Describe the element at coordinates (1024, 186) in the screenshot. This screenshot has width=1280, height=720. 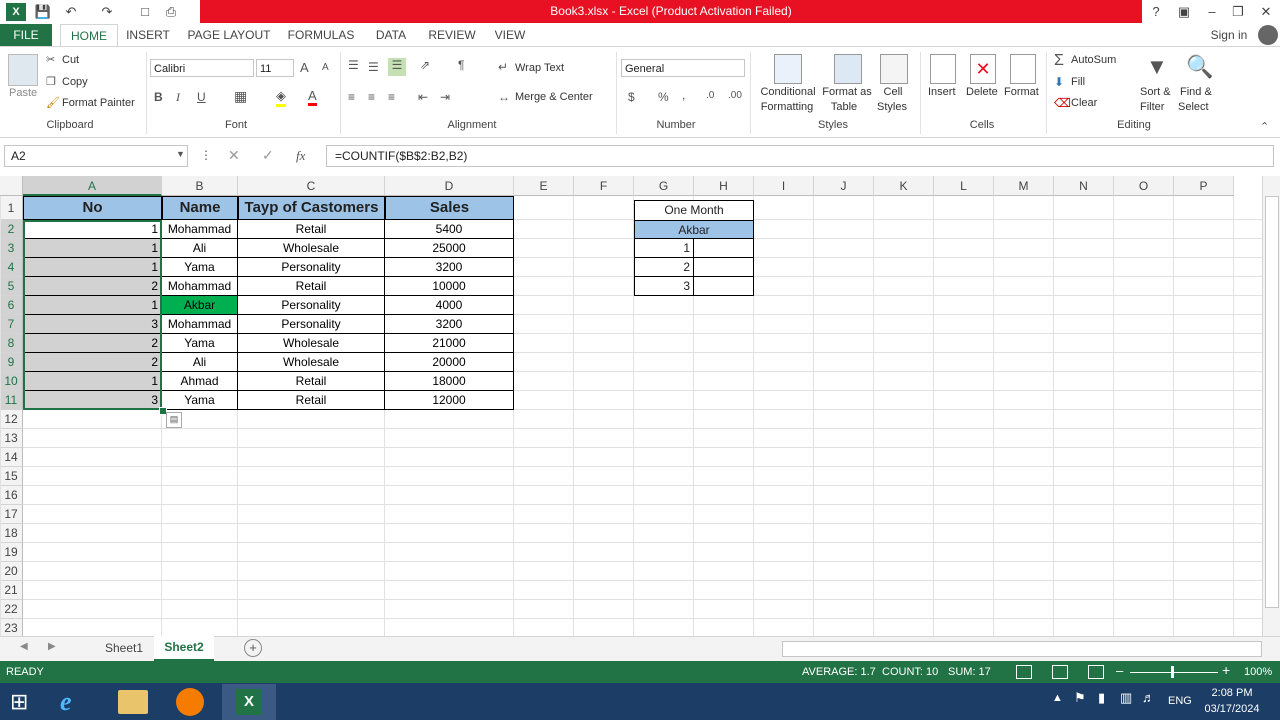
I see `column-header: M` at that location.